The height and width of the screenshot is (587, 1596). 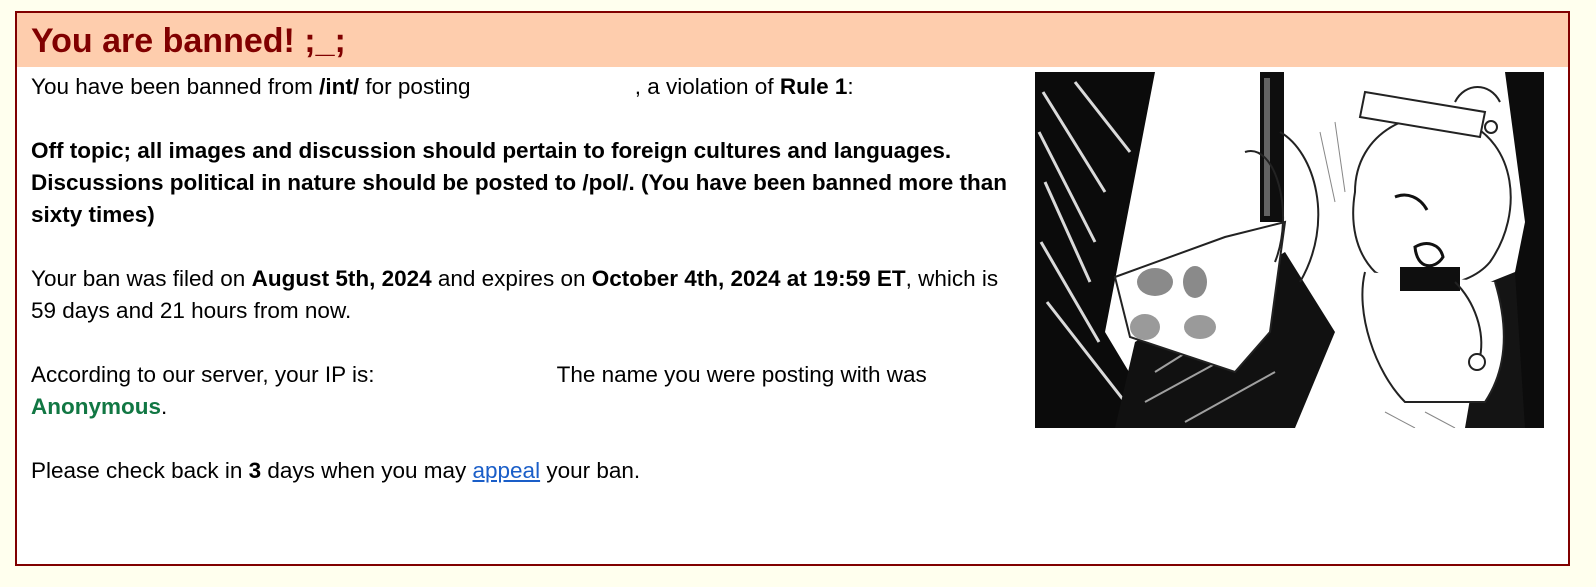 What do you see at coordinates (341, 278) in the screenshot?
I see `filed-date: August 5th, 2024` at bounding box center [341, 278].